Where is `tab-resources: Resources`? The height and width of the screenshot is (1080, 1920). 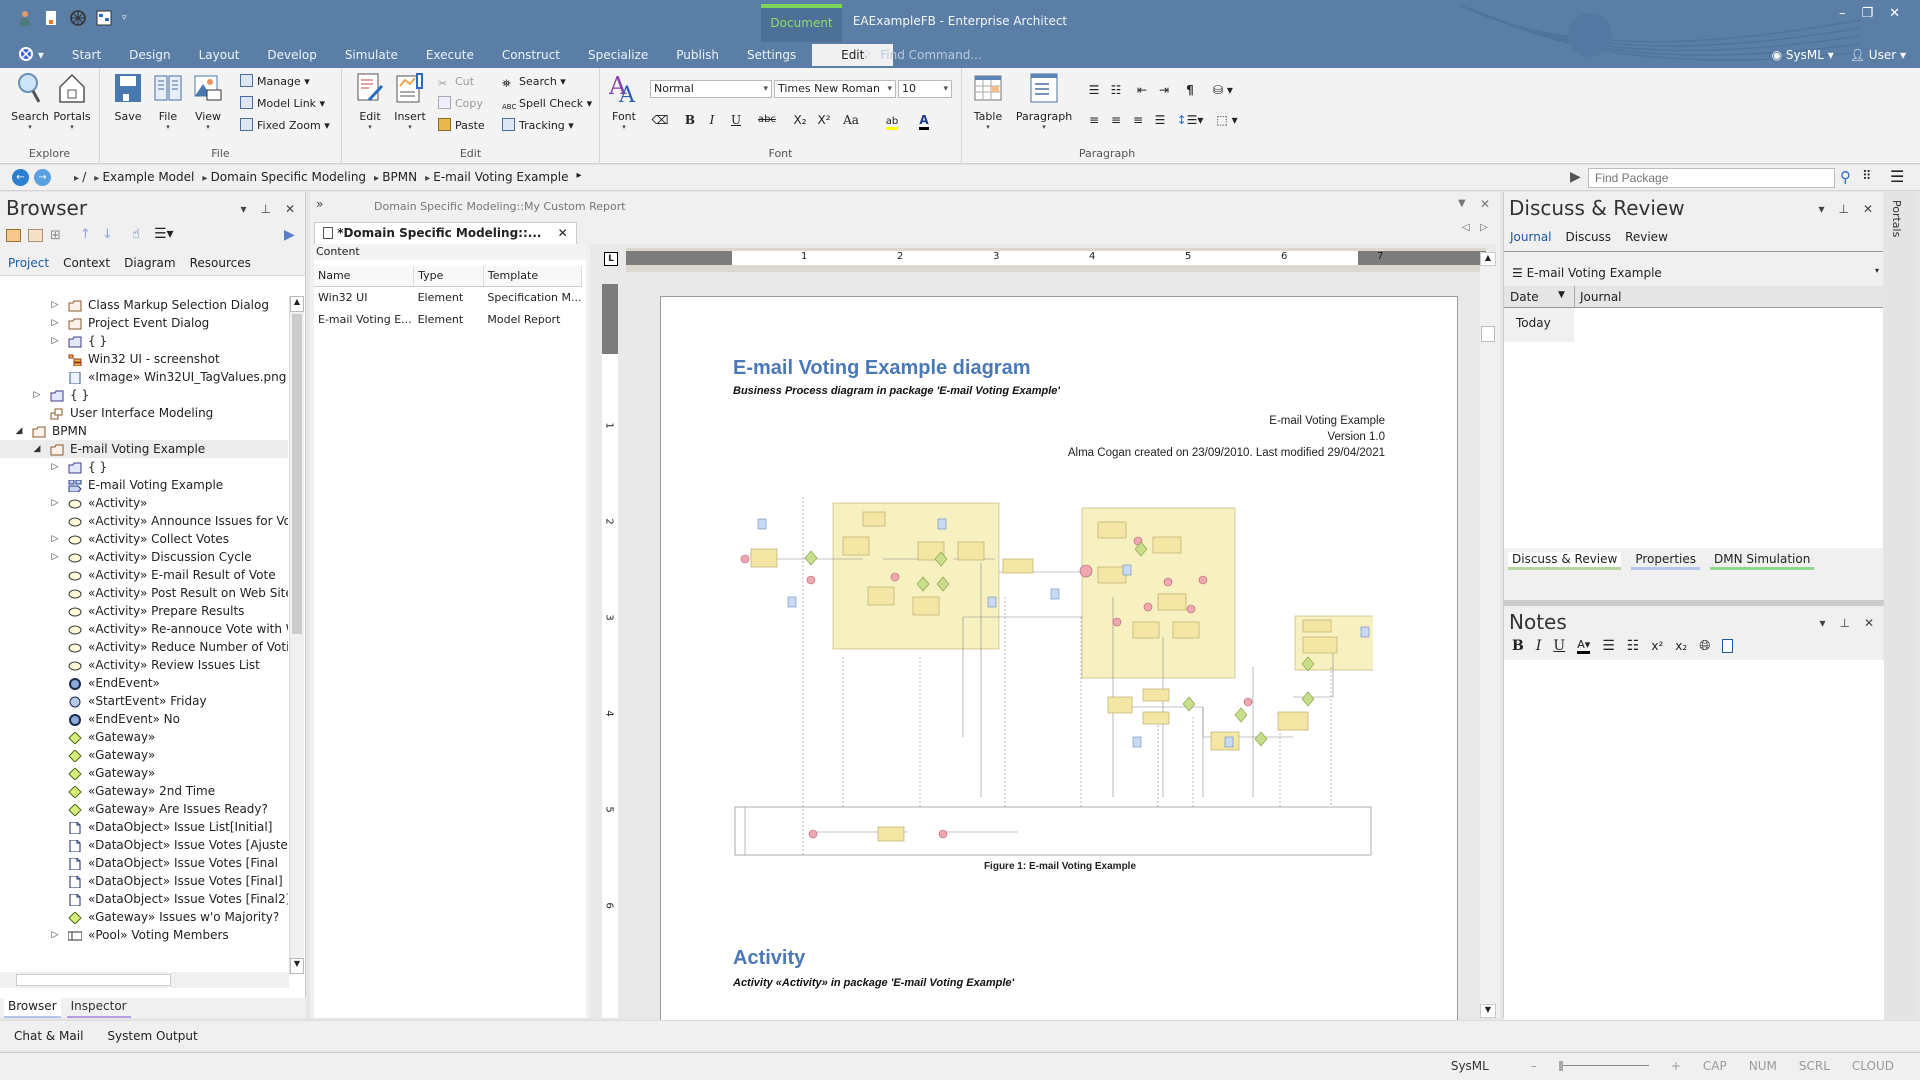 tab-resources: Resources is located at coordinates (220, 265).